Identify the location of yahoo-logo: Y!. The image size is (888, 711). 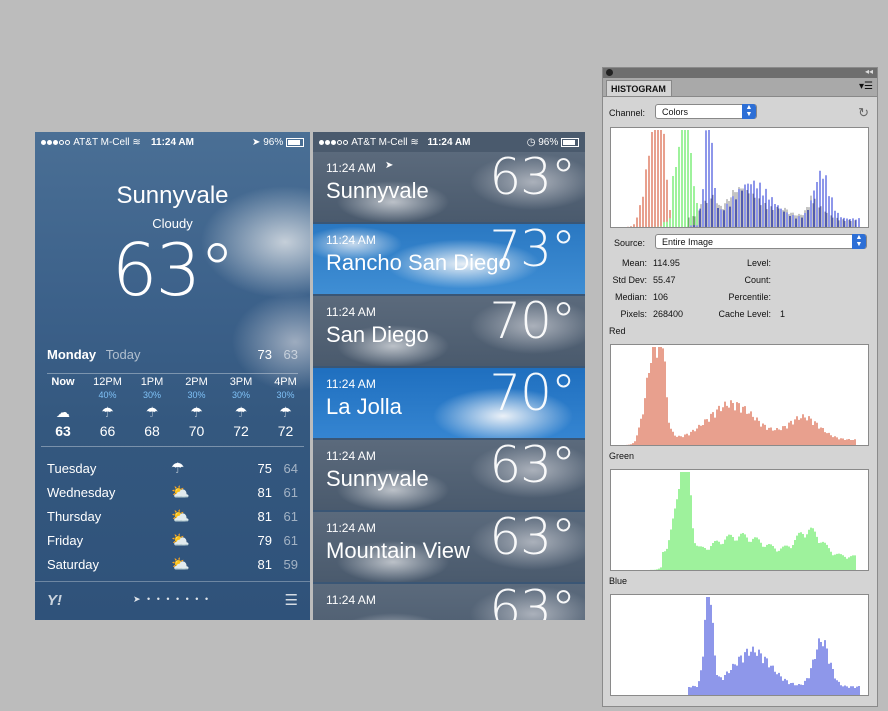
(54, 600).